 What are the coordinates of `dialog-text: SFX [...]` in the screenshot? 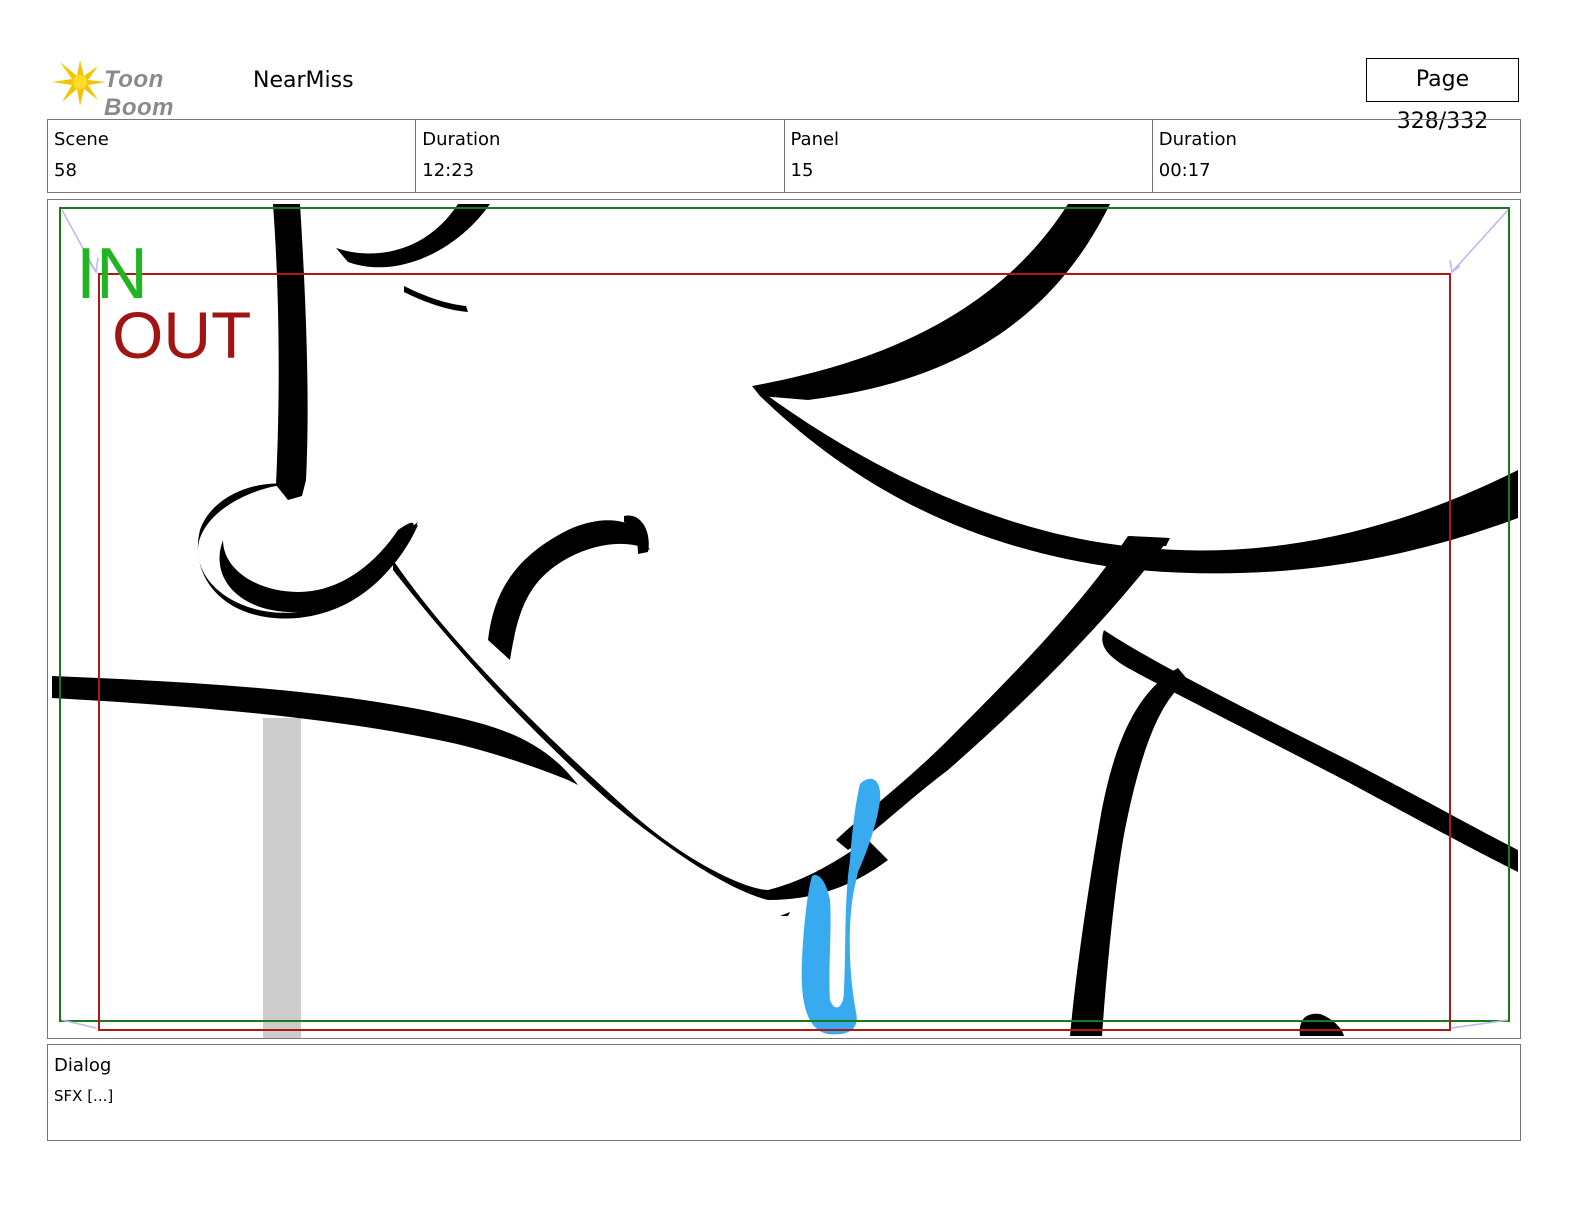 It's located at (84, 1096).